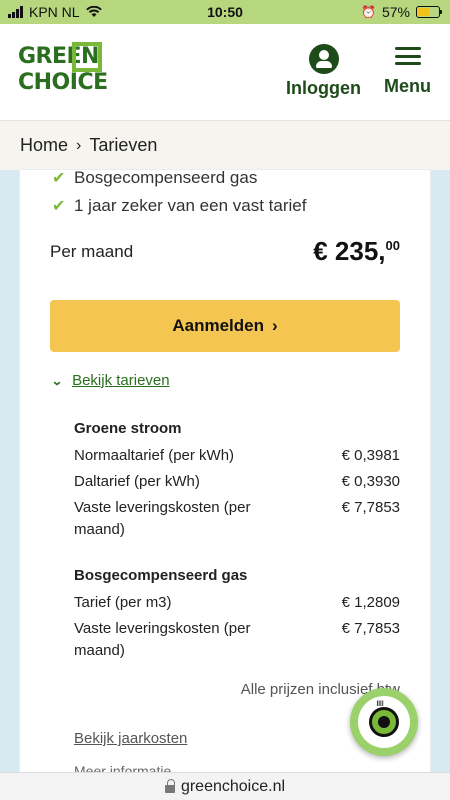 Image resolution: width=450 pixels, height=800 pixels. I want to click on battery-percent: 57%, so click(395, 12).